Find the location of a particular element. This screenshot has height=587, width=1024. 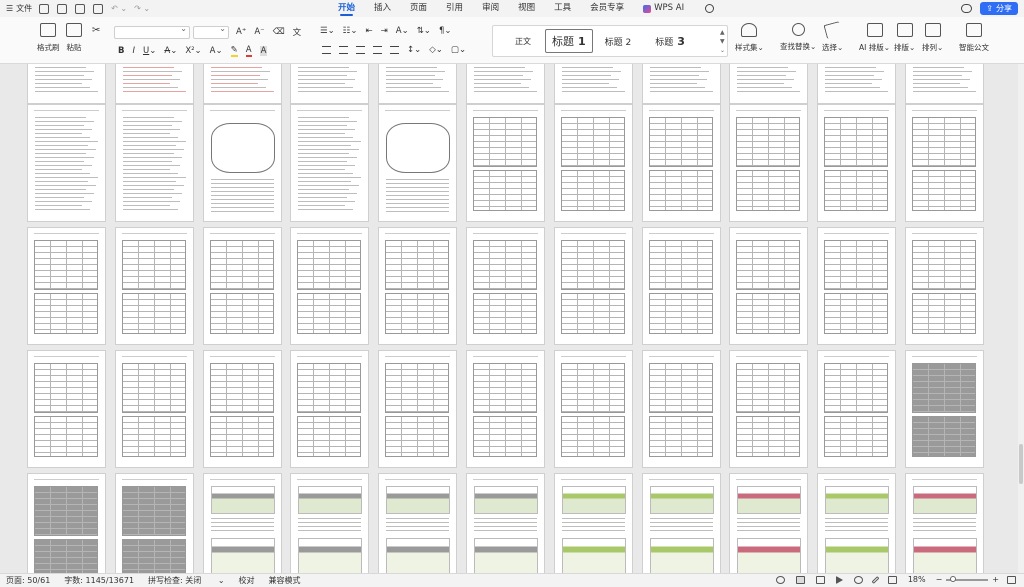

clear-format-icon: ⌫ is located at coordinates (279, 32).